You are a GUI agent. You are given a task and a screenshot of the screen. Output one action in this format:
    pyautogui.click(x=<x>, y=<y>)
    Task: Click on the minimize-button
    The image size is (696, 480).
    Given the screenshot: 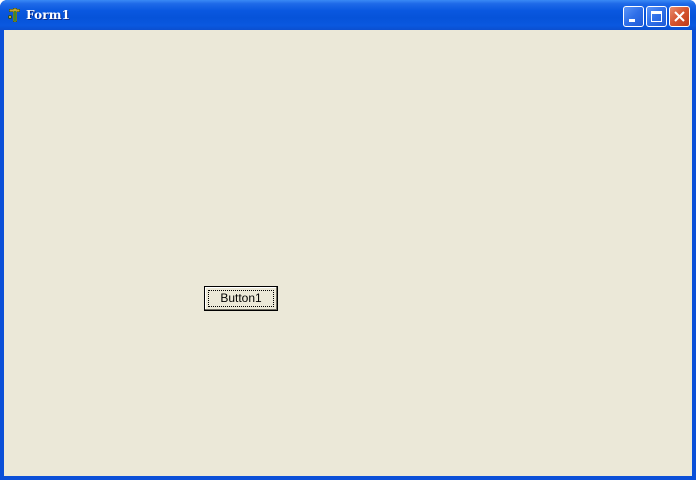 What is the action you would take?
    pyautogui.click(x=633, y=16)
    